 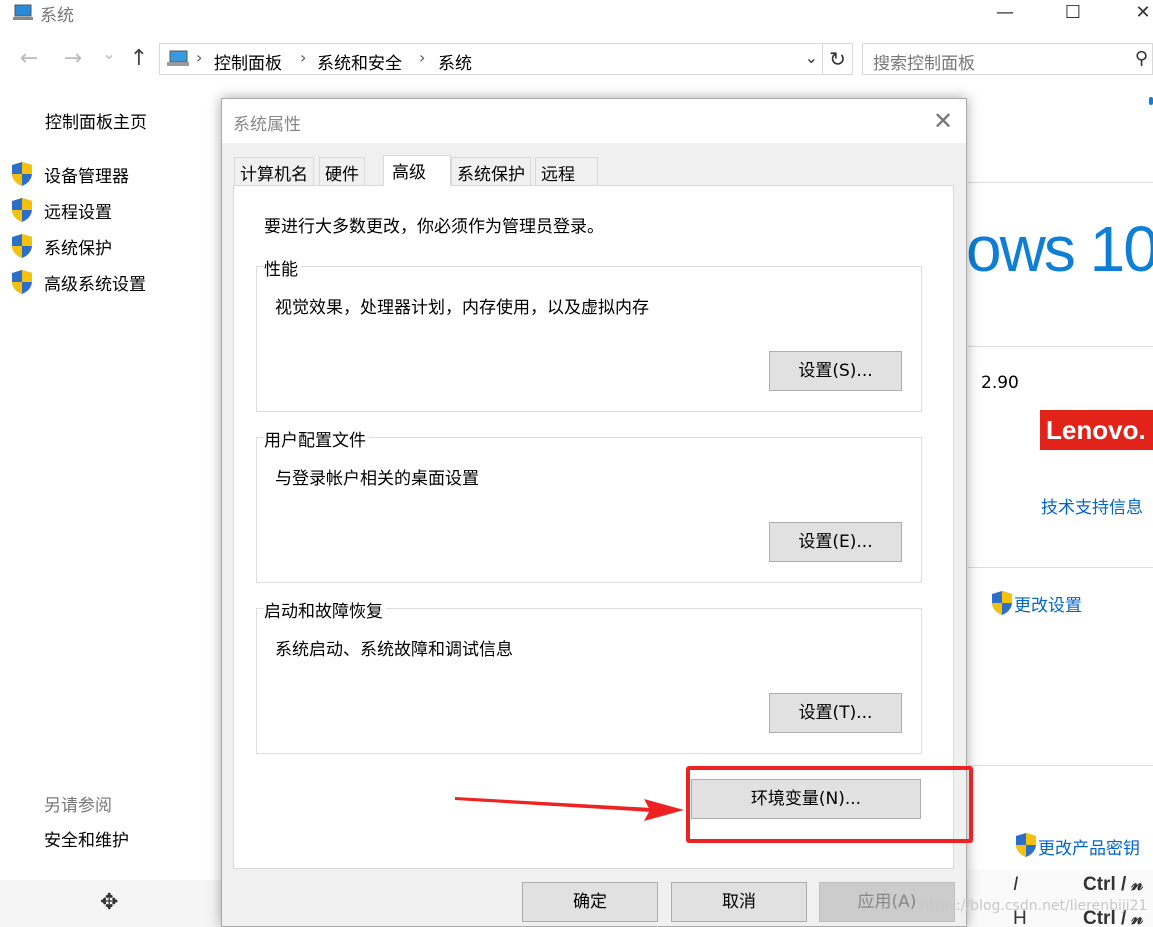 What do you see at coordinates (359, 61) in the screenshot?
I see `breadcrumb-system-security: 系统和安全` at bounding box center [359, 61].